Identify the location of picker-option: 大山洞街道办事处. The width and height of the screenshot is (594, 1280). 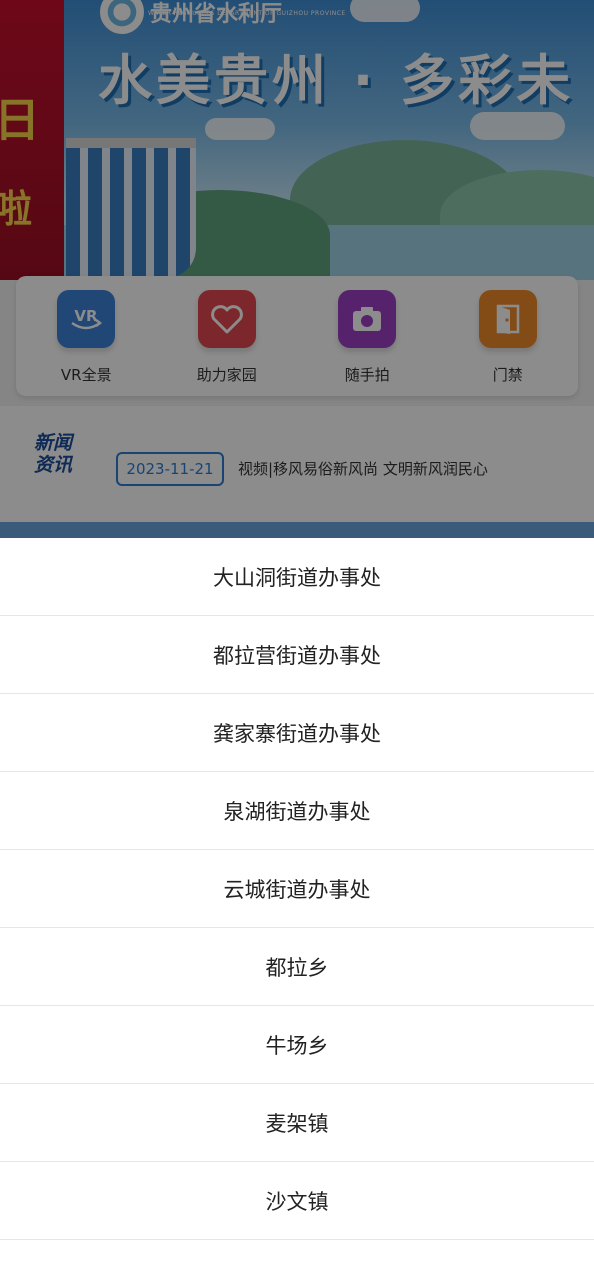
(297, 577).